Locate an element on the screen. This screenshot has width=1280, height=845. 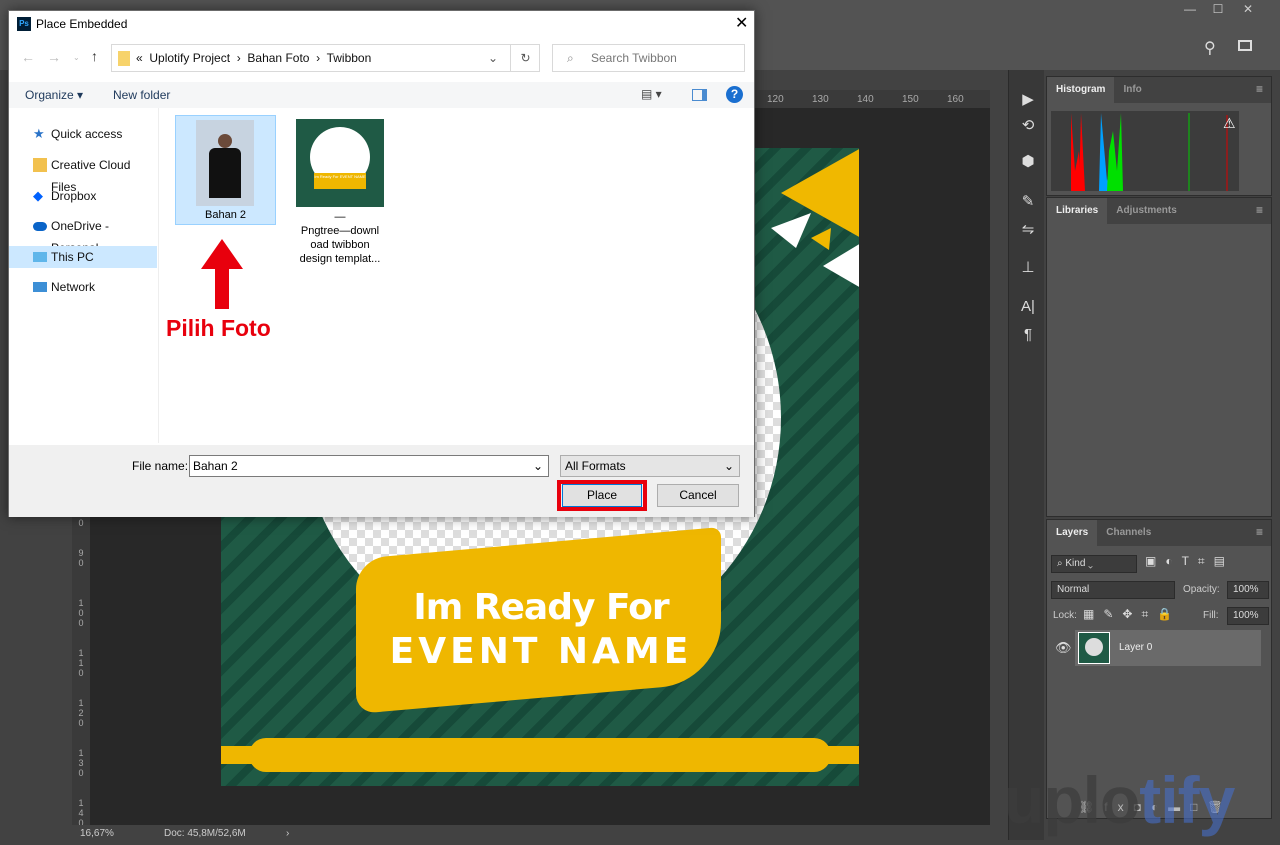
maximize-button: ☐ is located at coordinates (1218, 10).